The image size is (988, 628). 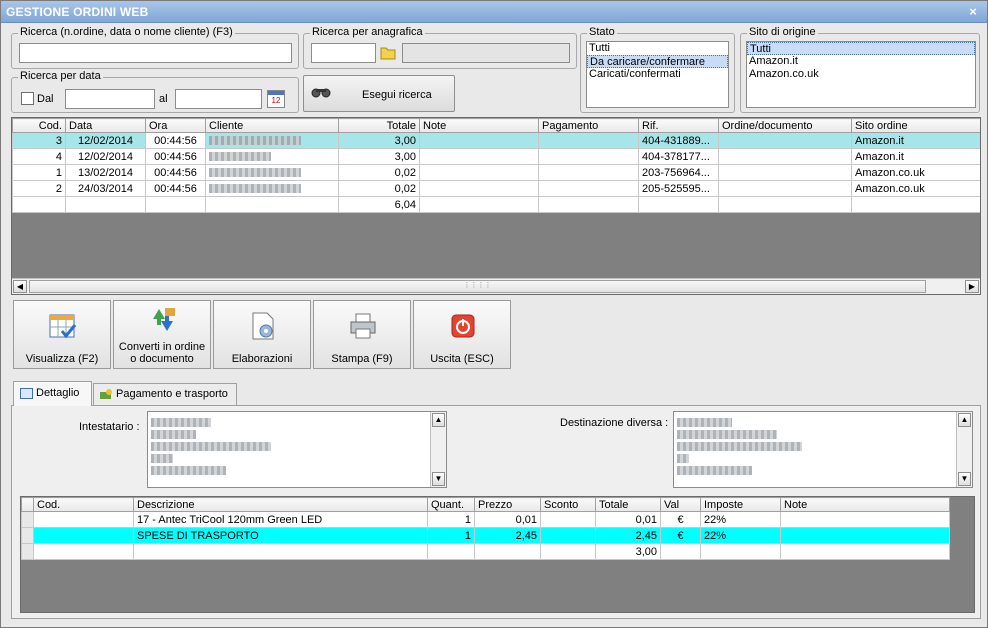 I want to click on converti-button: Converti in ordine o documento, so click(x=162, y=334).